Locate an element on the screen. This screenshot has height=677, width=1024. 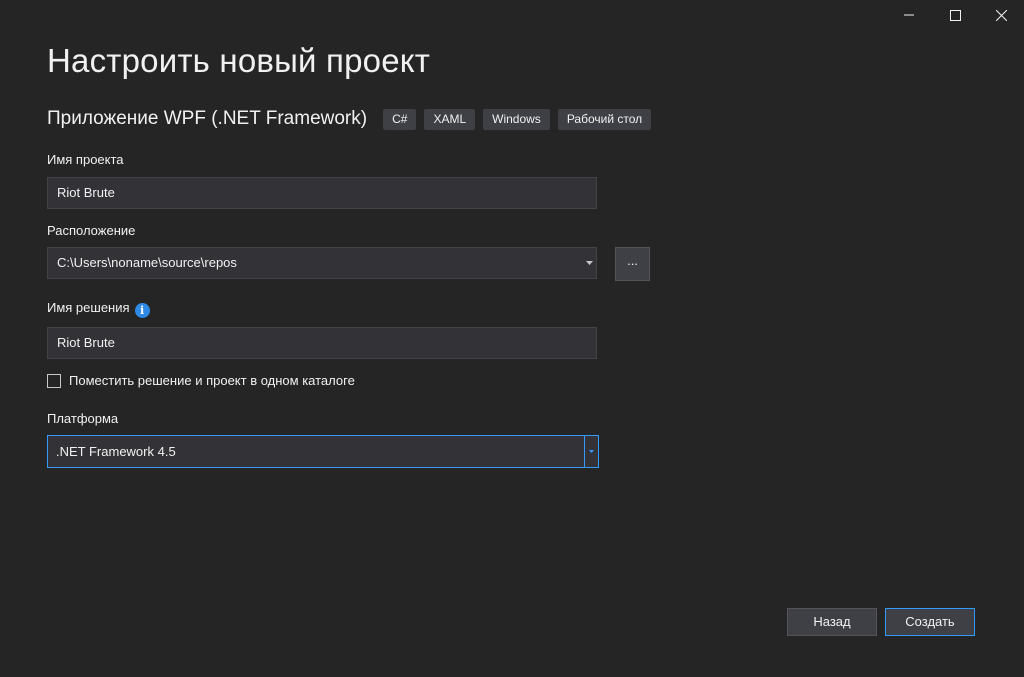
create-button: Создать is located at coordinates (930, 622).